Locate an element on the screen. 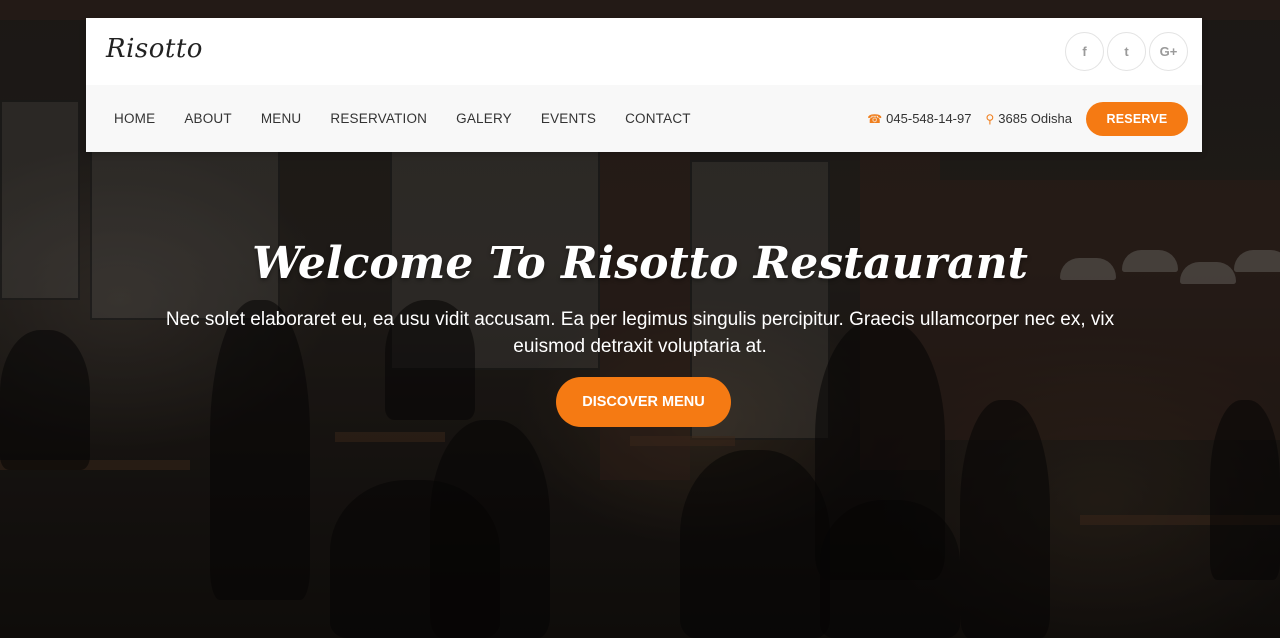 This screenshot has height=638, width=1280. social-links: f t G+ is located at coordinates (1126, 51).